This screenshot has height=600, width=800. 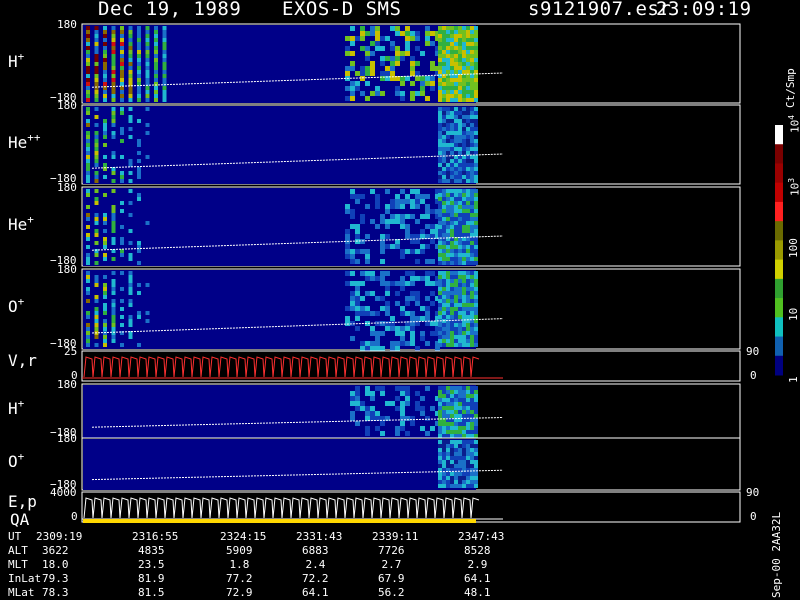 What do you see at coordinates (477, 592) in the screenshot?
I see `footer-cell: 48.1` at bounding box center [477, 592].